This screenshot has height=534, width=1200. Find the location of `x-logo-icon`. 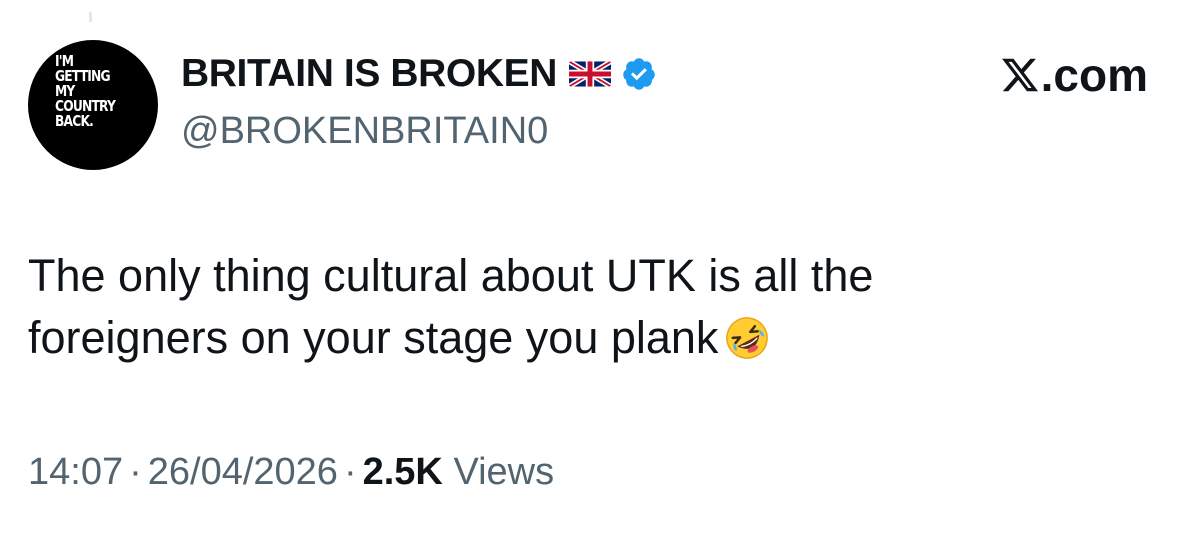

x-logo-icon is located at coordinates (1019, 75).